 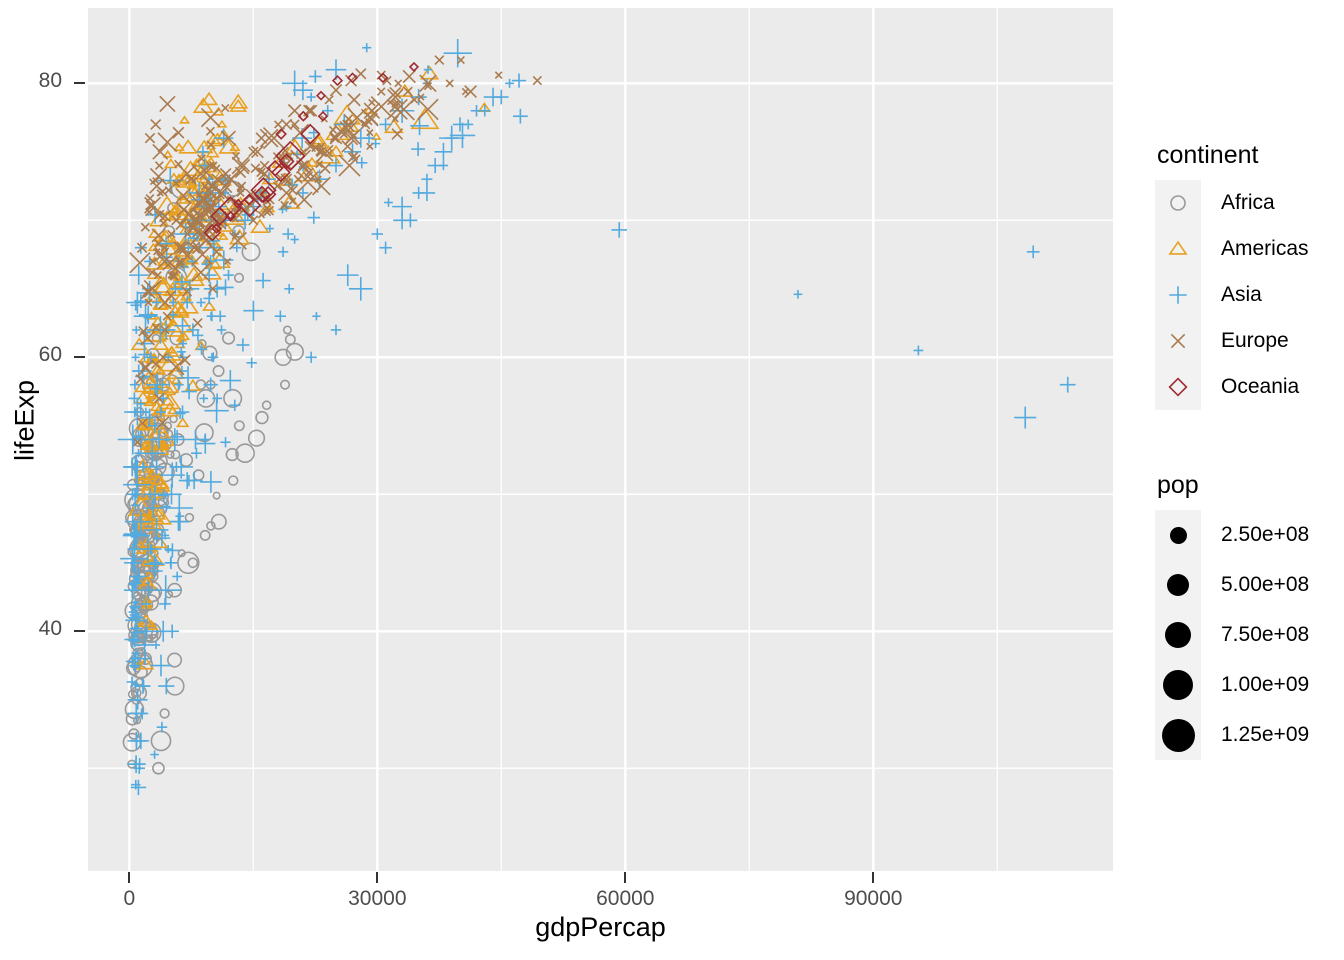 I want to click on legend-pop-item-4: 1.00e+09, so click(x=1232, y=685).